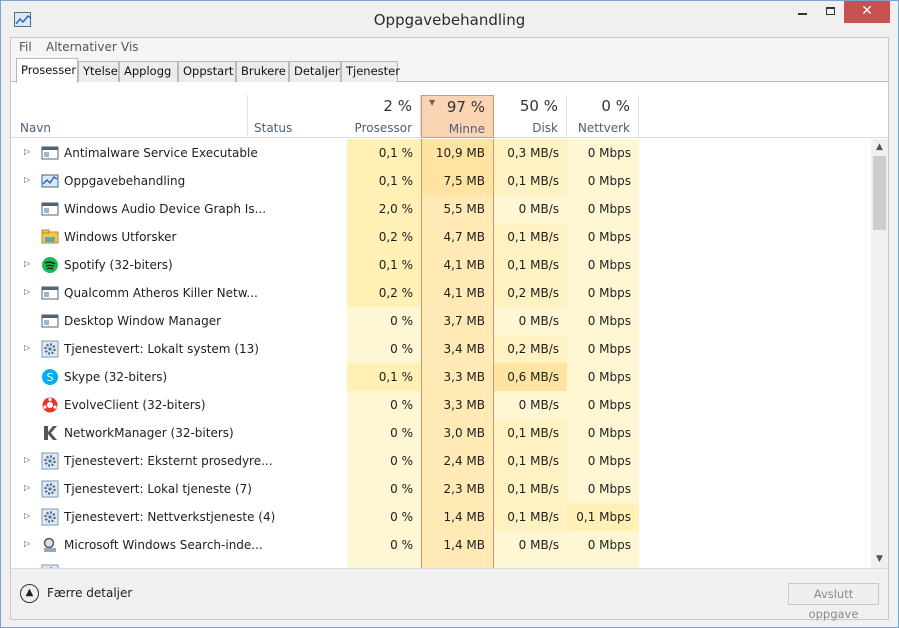 This screenshot has height=628, width=899. I want to click on tab-performance: Ytelse, so click(98, 71).